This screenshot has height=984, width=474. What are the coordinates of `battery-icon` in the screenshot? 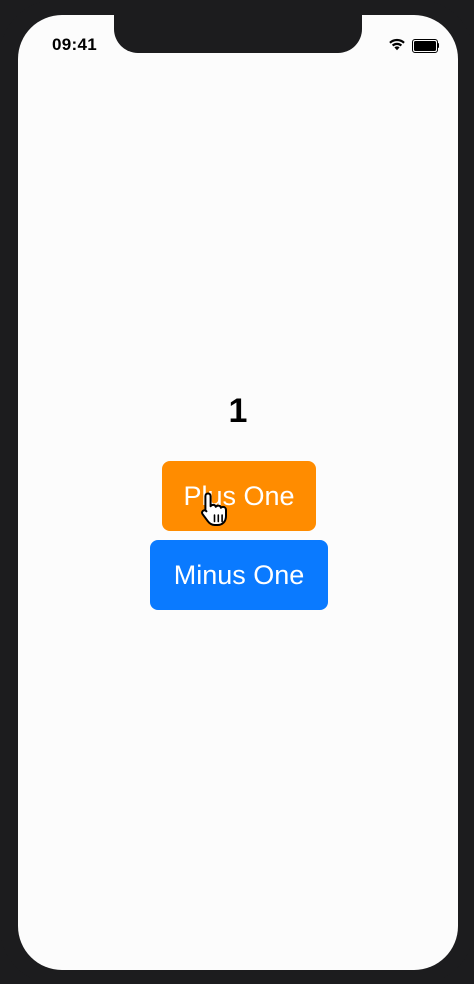 It's located at (426, 46).